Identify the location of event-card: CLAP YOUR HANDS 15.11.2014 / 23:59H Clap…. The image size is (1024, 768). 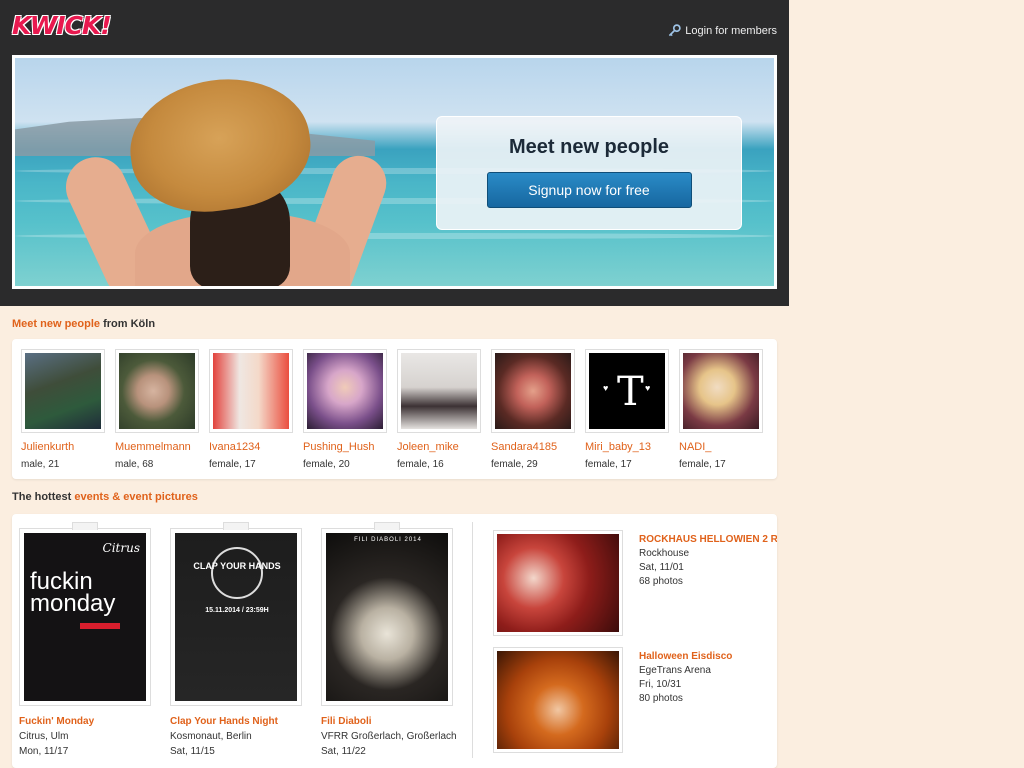
(236, 639).